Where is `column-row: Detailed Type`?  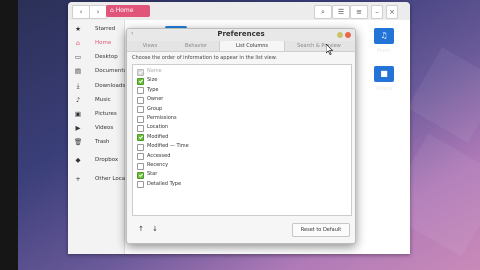 column-row: Detailed Type is located at coordinates (242, 185).